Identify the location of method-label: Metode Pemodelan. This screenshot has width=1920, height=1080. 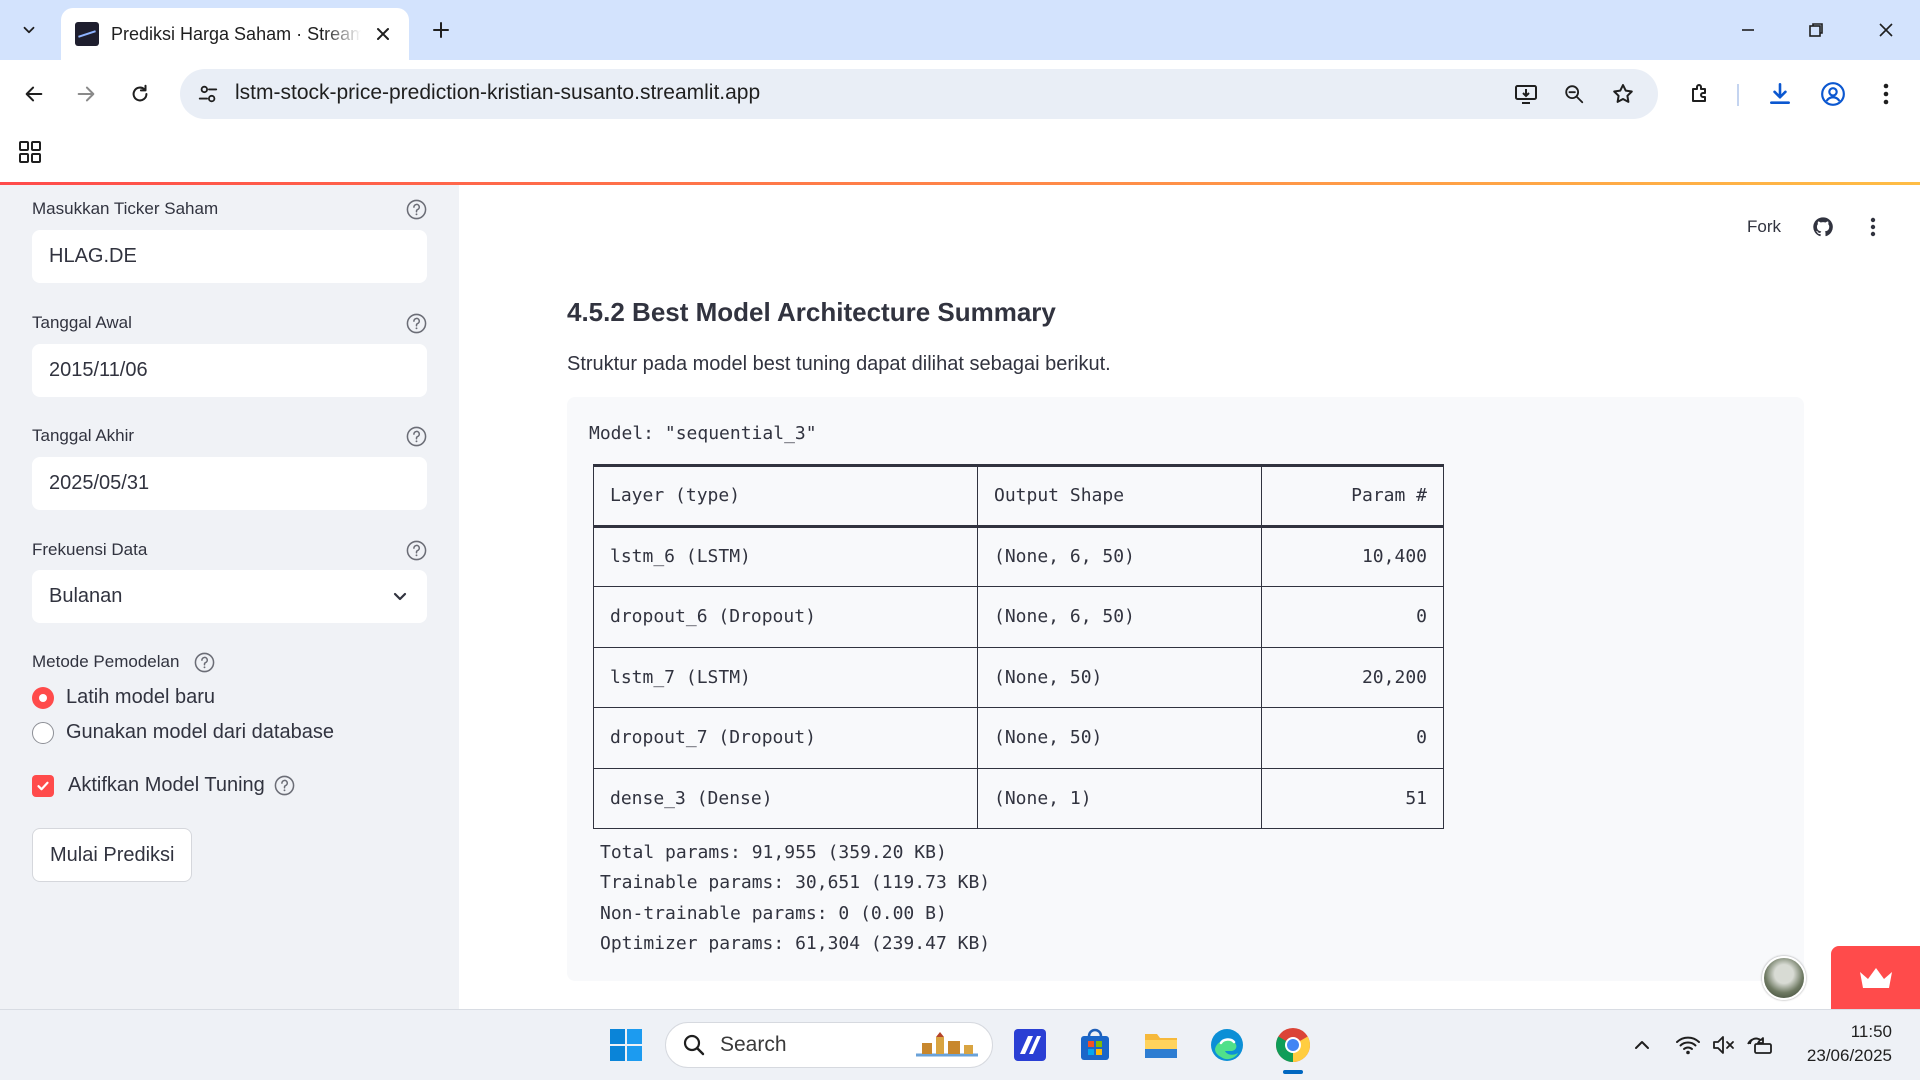
(106, 661).